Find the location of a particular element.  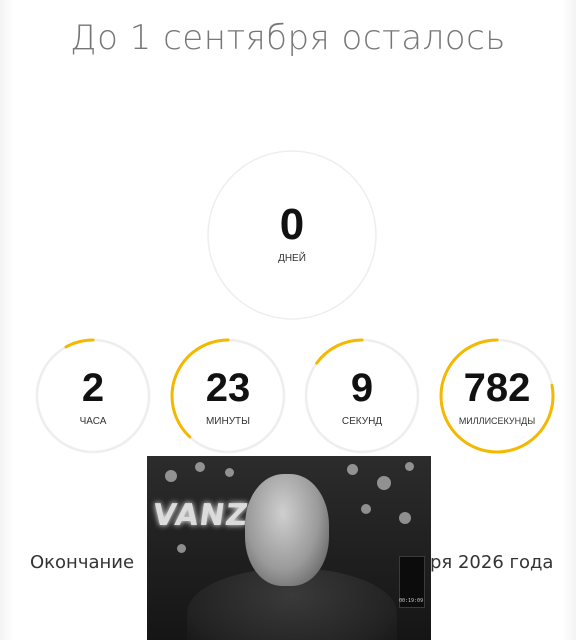

seconds-label: СЕКУНД is located at coordinates (362, 421).